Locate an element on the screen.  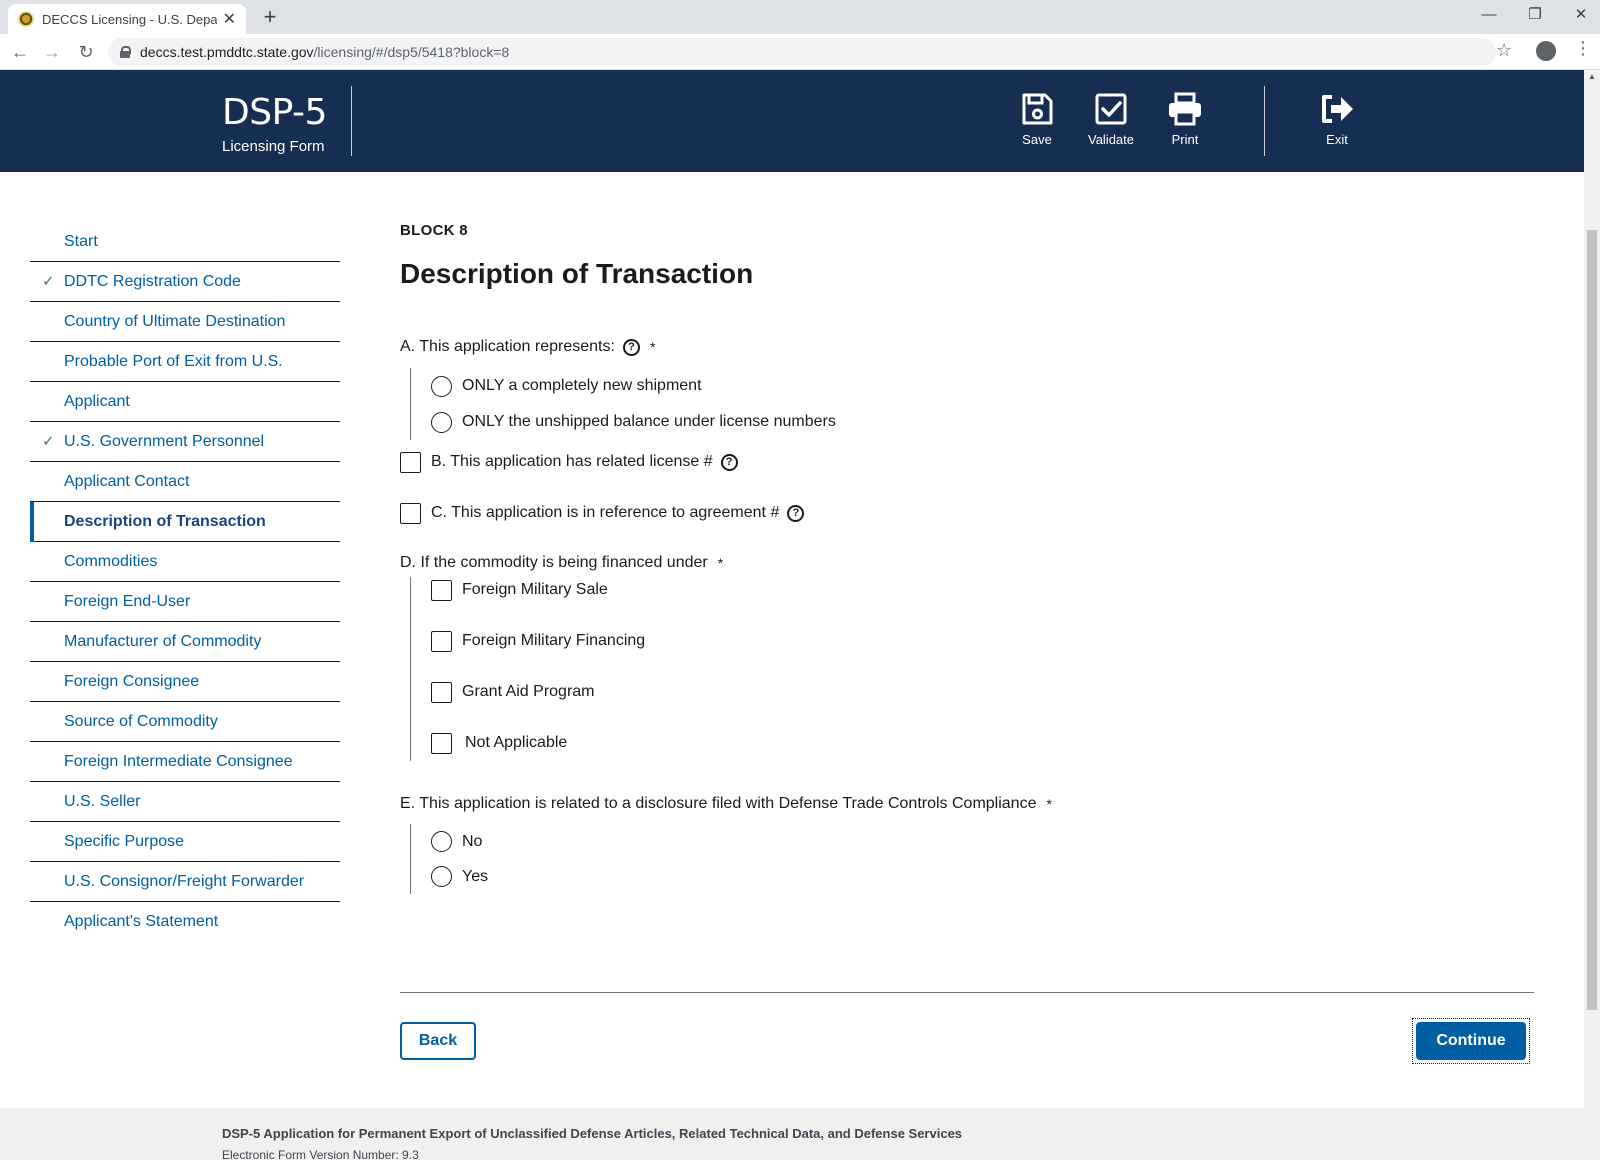
footer-version: Electronic Form Version Number: 9.3 is located at coordinates (320, 1154).